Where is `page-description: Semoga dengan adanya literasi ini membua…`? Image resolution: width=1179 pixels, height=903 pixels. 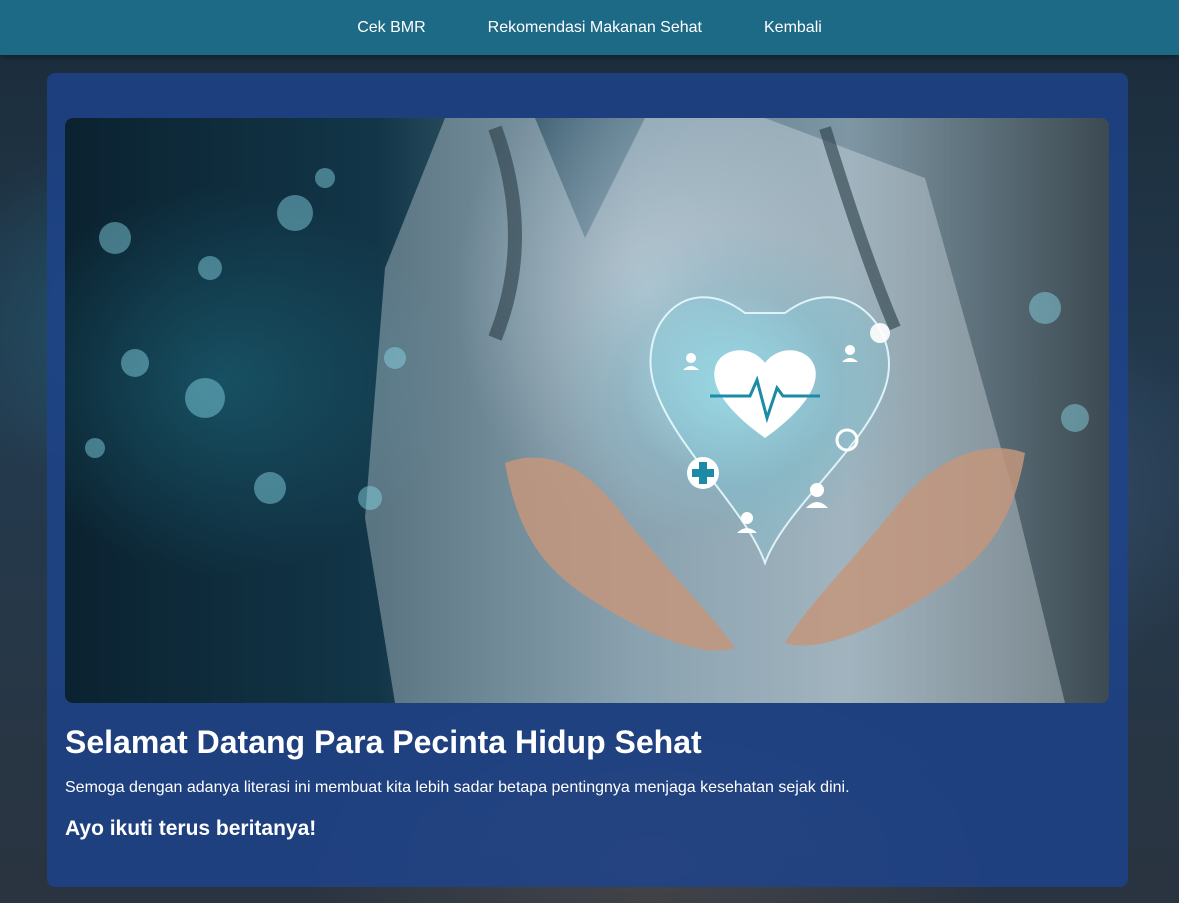
page-description: Semoga dengan adanya literasi ini membua… is located at coordinates (457, 787).